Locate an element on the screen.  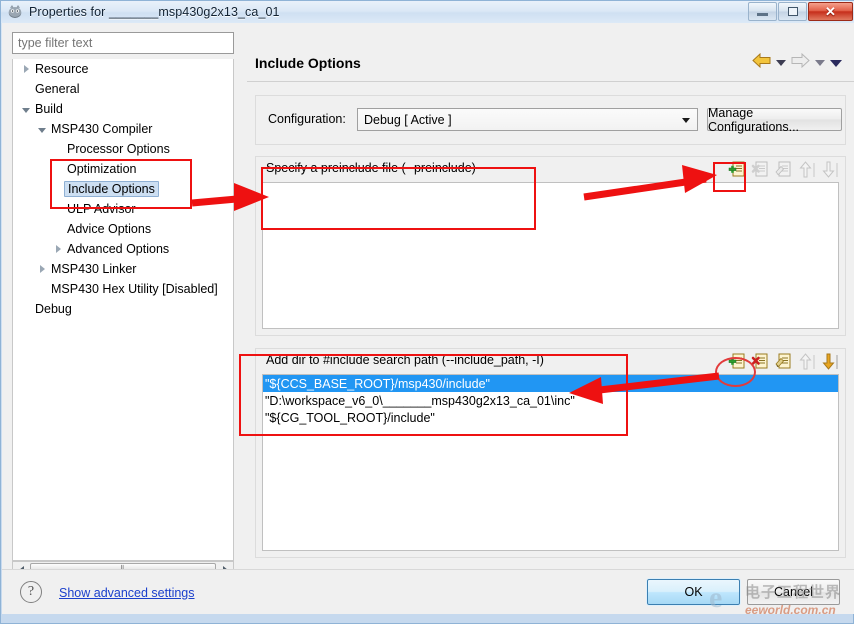
window-title: Properties for _______msp430g2x13_ca_01 is located at coordinates (154, 12).